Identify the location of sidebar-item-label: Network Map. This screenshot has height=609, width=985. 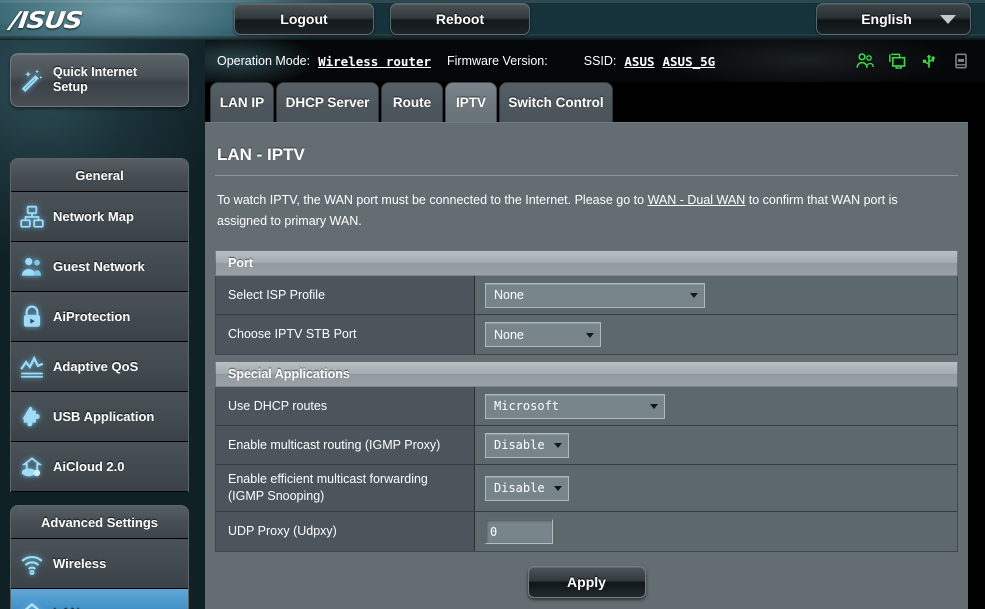
(93, 216).